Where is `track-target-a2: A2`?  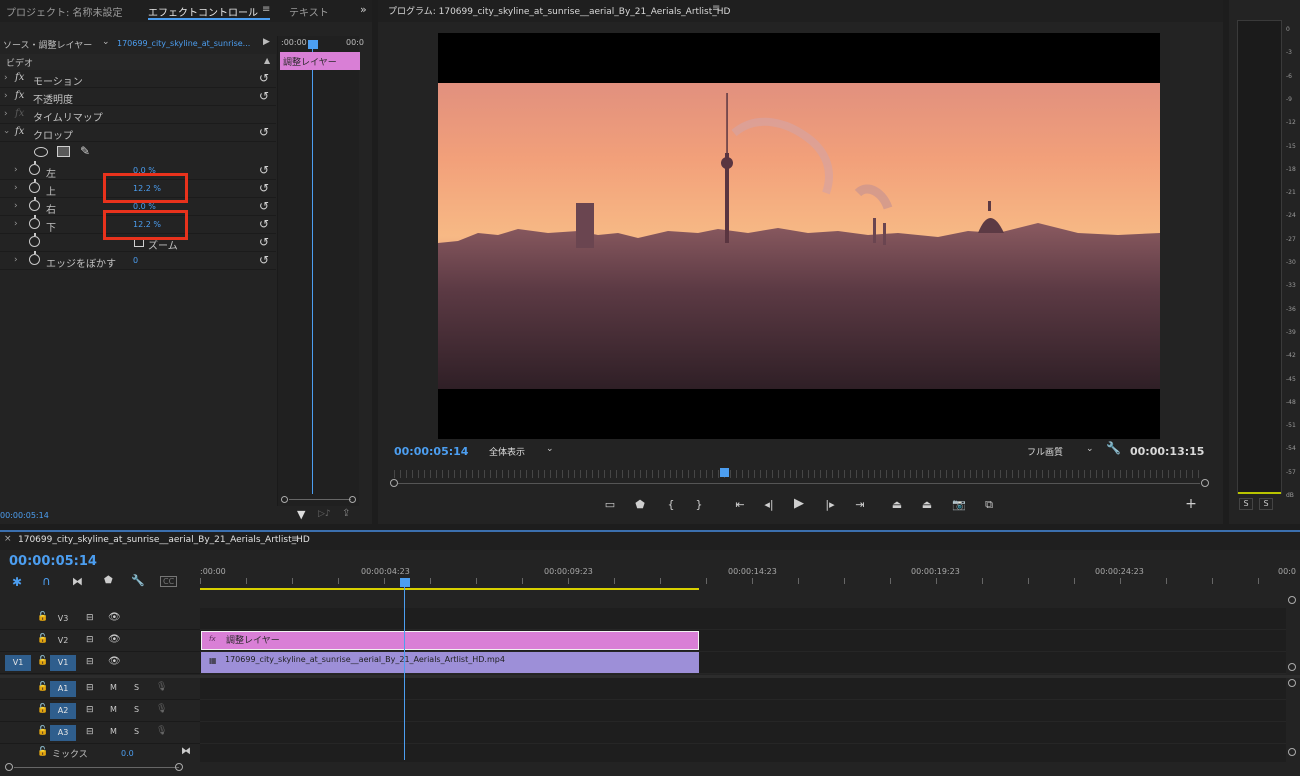
track-target-a2: A2 is located at coordinates (63, 711).